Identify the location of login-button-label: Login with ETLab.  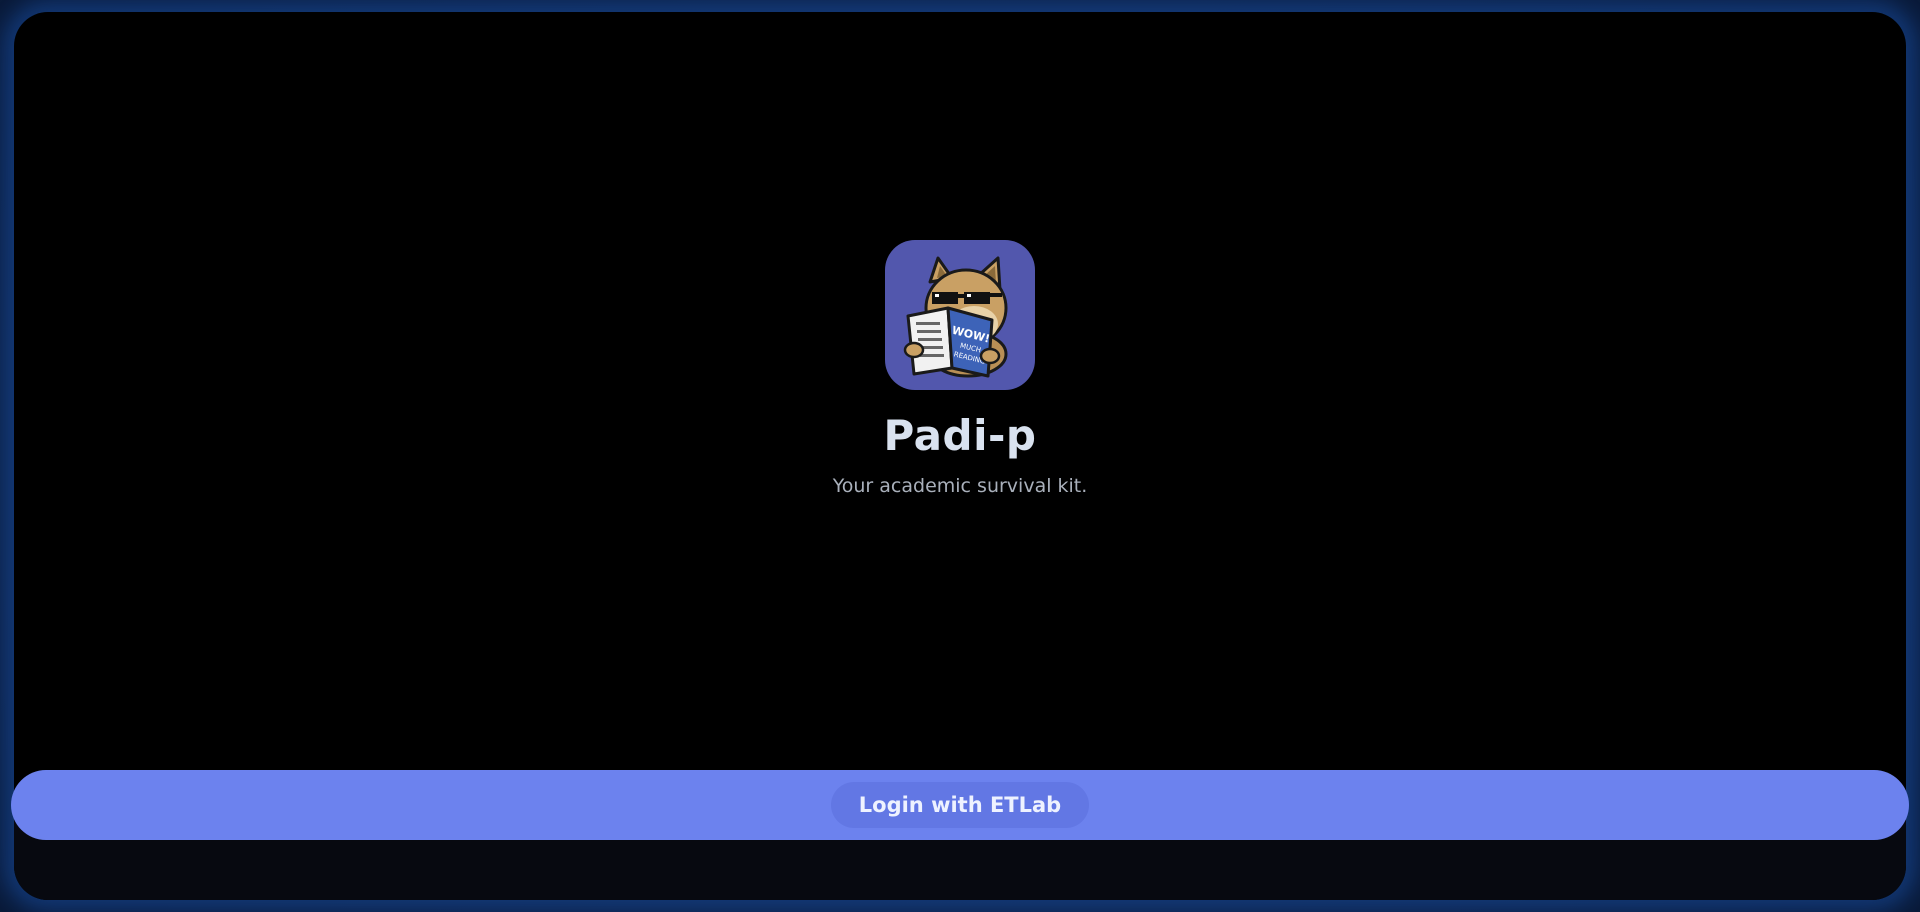
(960, 805).